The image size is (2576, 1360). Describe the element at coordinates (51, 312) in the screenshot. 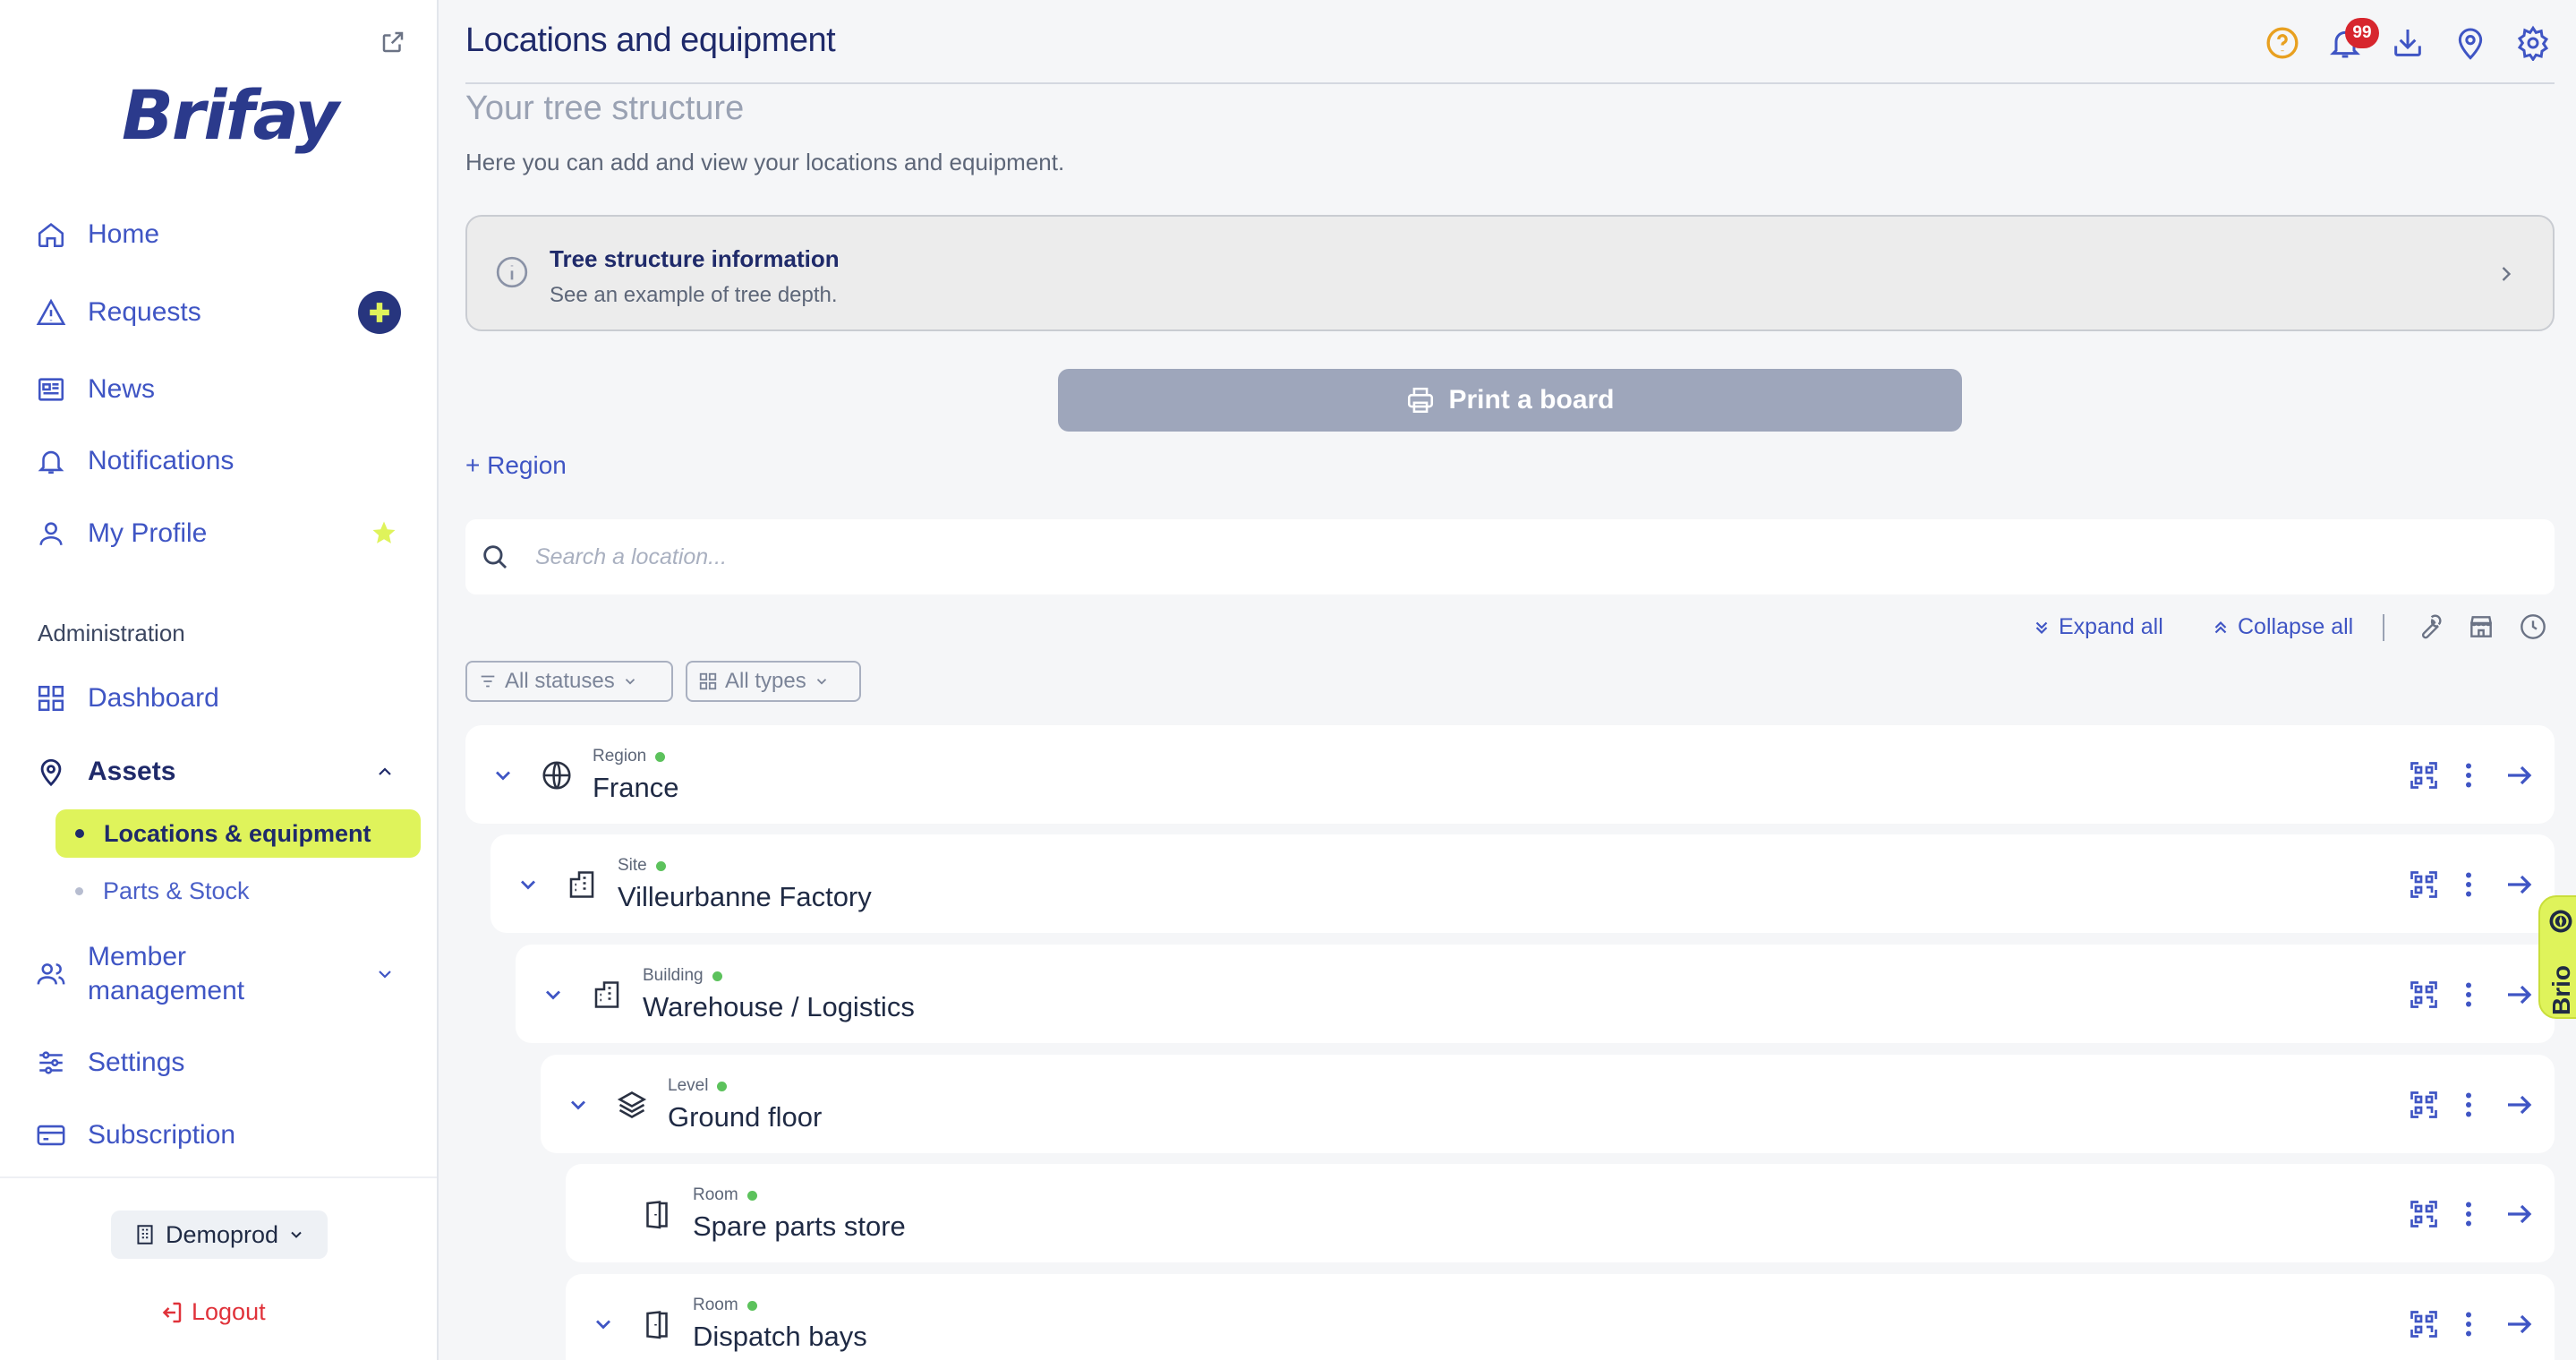

I see `warning-triangle-icon` at that location.